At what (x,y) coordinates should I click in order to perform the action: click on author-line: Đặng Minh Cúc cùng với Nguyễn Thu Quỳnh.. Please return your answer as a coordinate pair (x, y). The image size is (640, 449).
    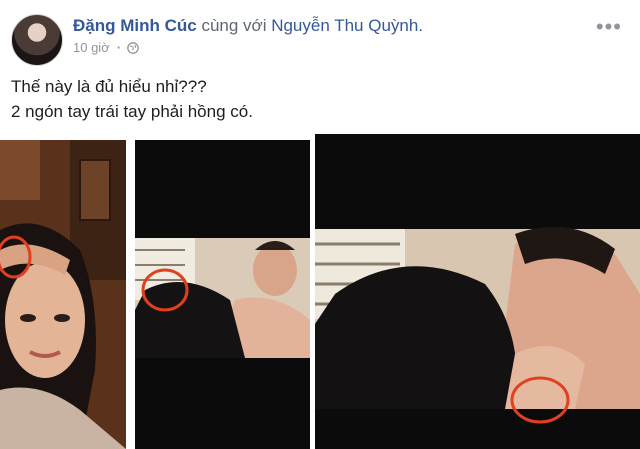
    Looking at the image, I should click on (248, 26).